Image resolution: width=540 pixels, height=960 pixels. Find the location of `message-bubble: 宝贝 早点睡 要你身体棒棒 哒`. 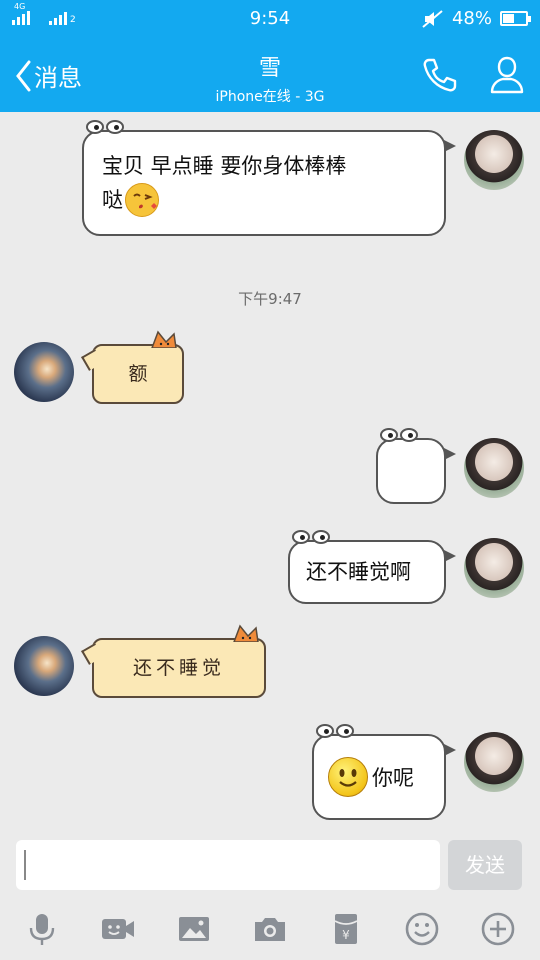

message-bubble: 宝贝 早点睡 要你身体棒棒 哒 is located at coordinates (269, 178).